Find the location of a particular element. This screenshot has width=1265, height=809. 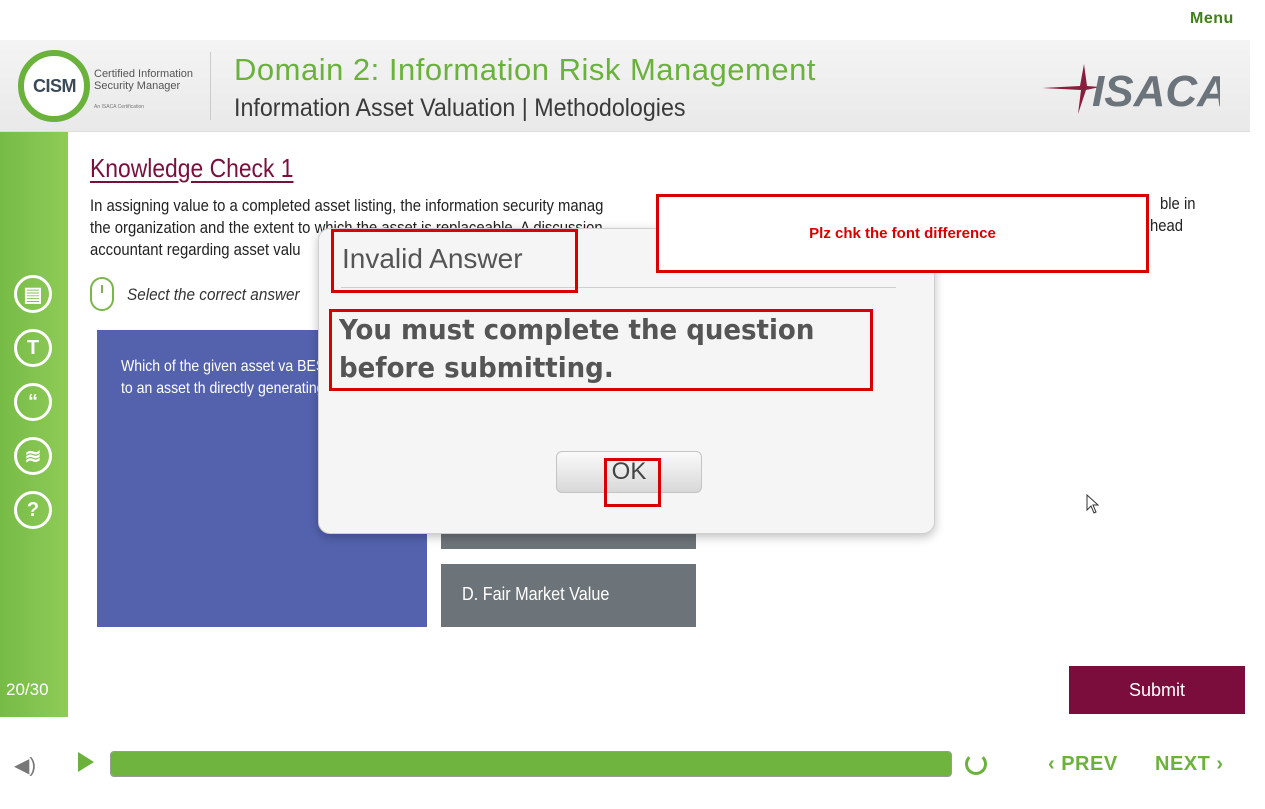

answer-option-d: D. Fair Market Value is located at coordinates (568, 595).